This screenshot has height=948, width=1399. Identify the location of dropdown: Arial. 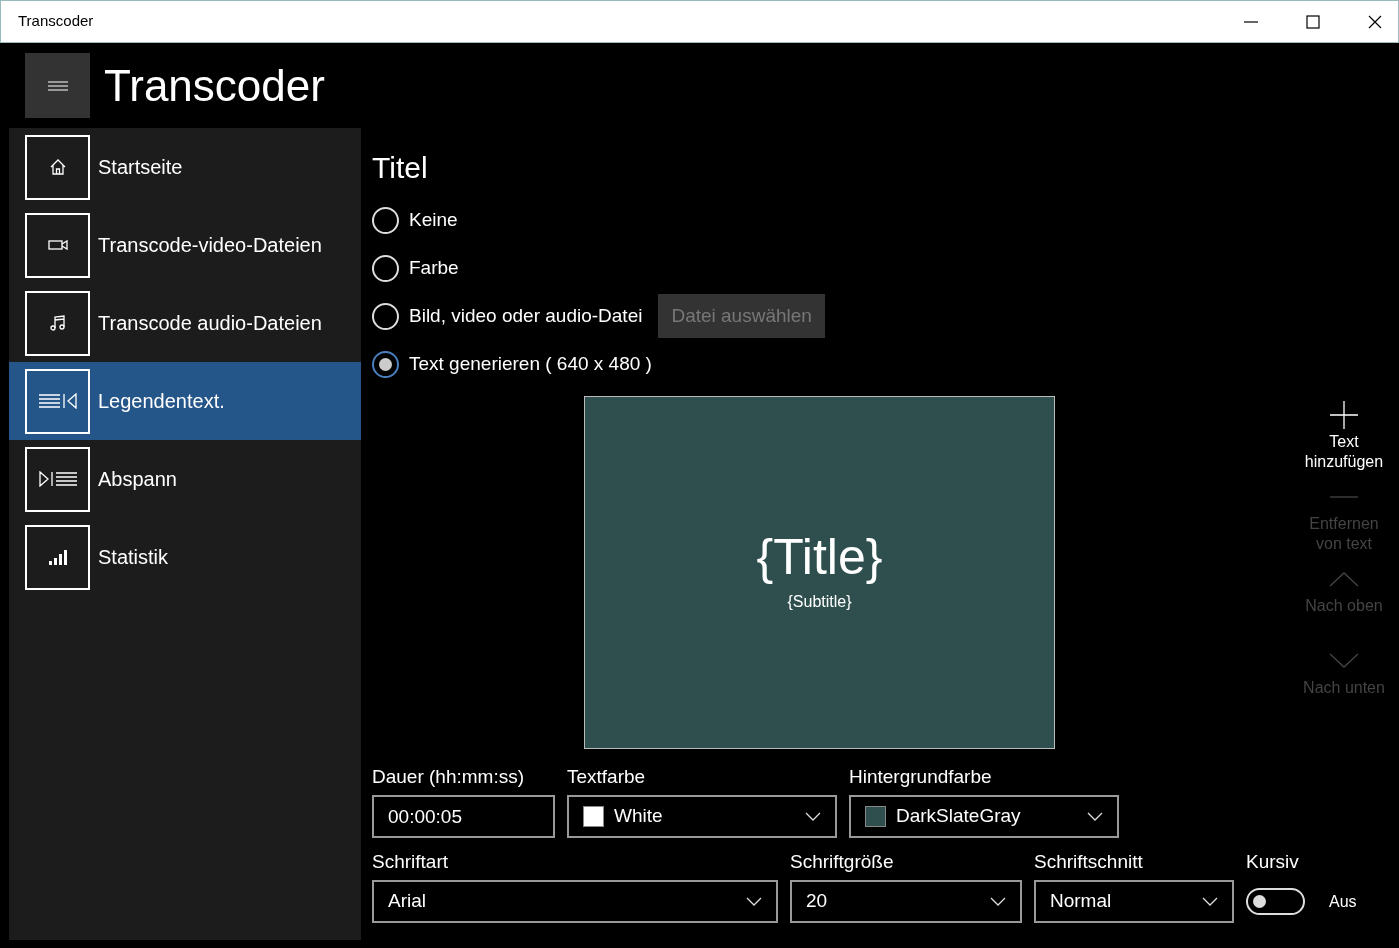
(575, 901).